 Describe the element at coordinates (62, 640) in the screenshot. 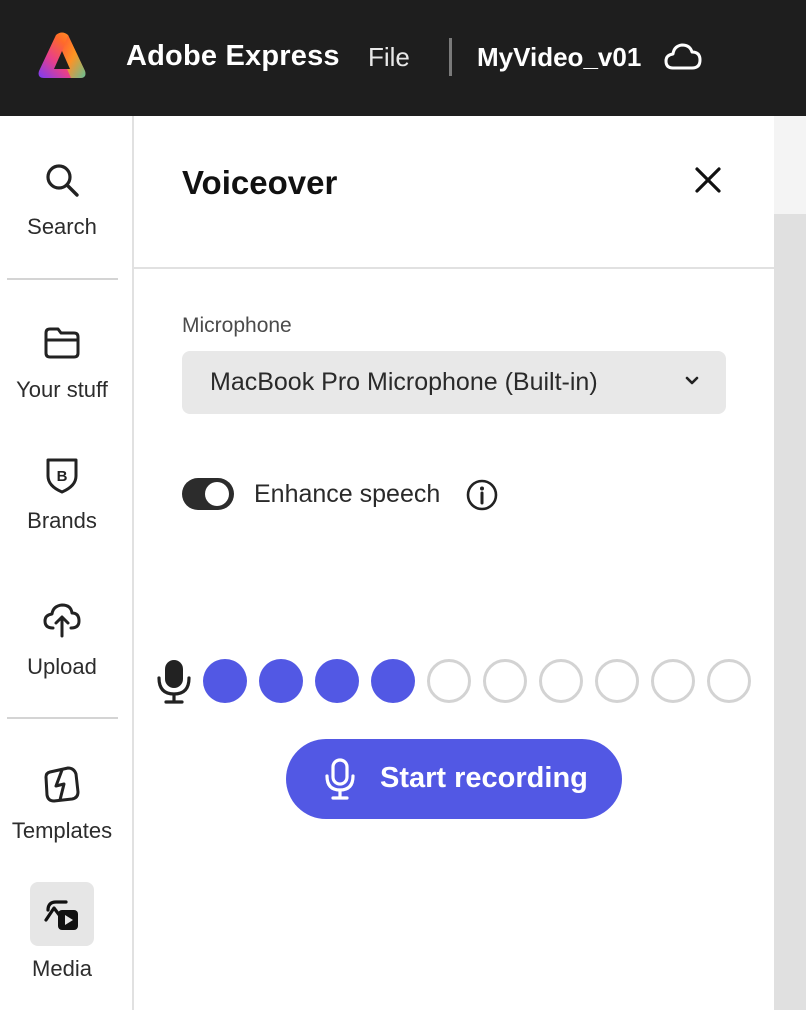

I see `sidebar-item-upload: Upload` at that location.